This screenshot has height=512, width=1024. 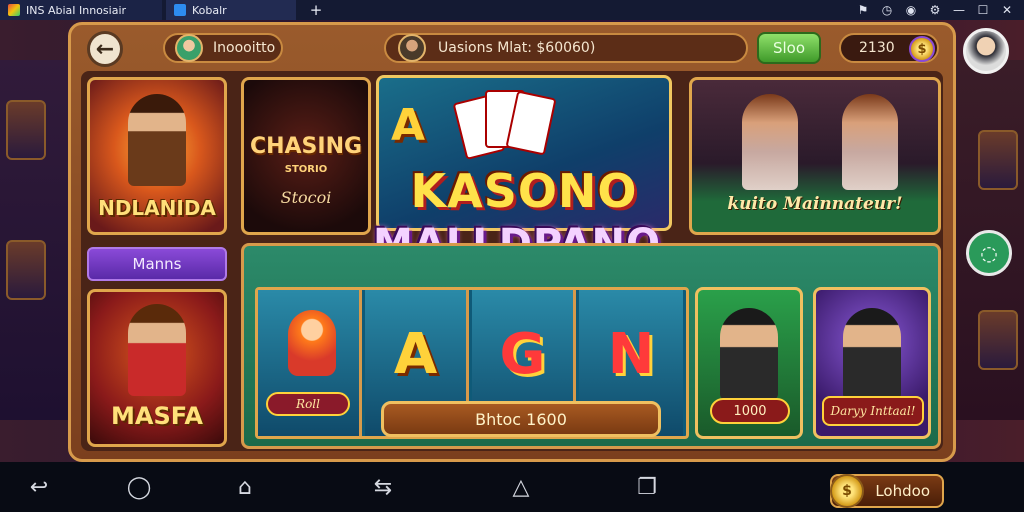 I want to click on tile-badge: Daryy Inttaal!, so click(x=873, y=411).